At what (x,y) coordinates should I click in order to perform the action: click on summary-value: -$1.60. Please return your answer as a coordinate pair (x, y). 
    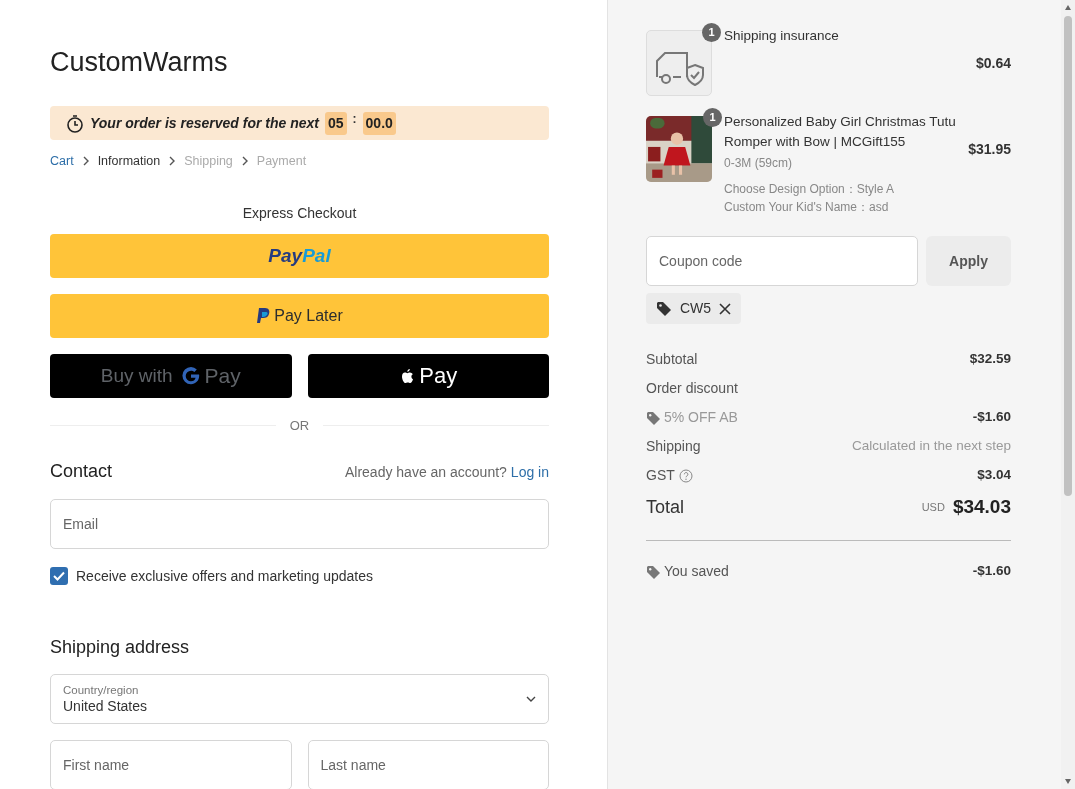
    Looking at the image, I should click on (991, 417).